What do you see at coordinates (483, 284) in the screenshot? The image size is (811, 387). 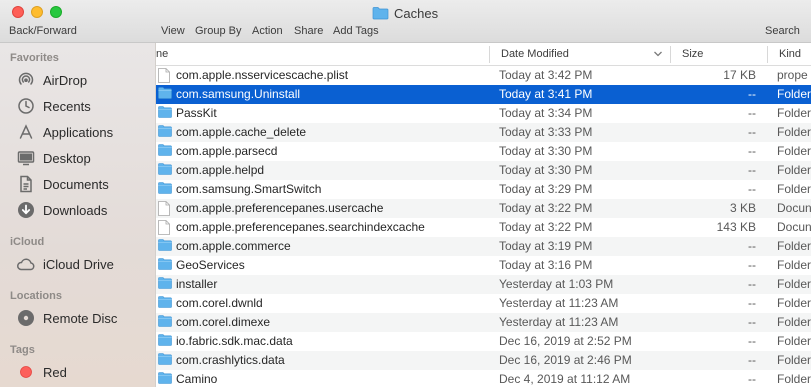 I see `file-row: installer Yesterday at 1:03 PM -- Folder` at bounding box center [483, 284].